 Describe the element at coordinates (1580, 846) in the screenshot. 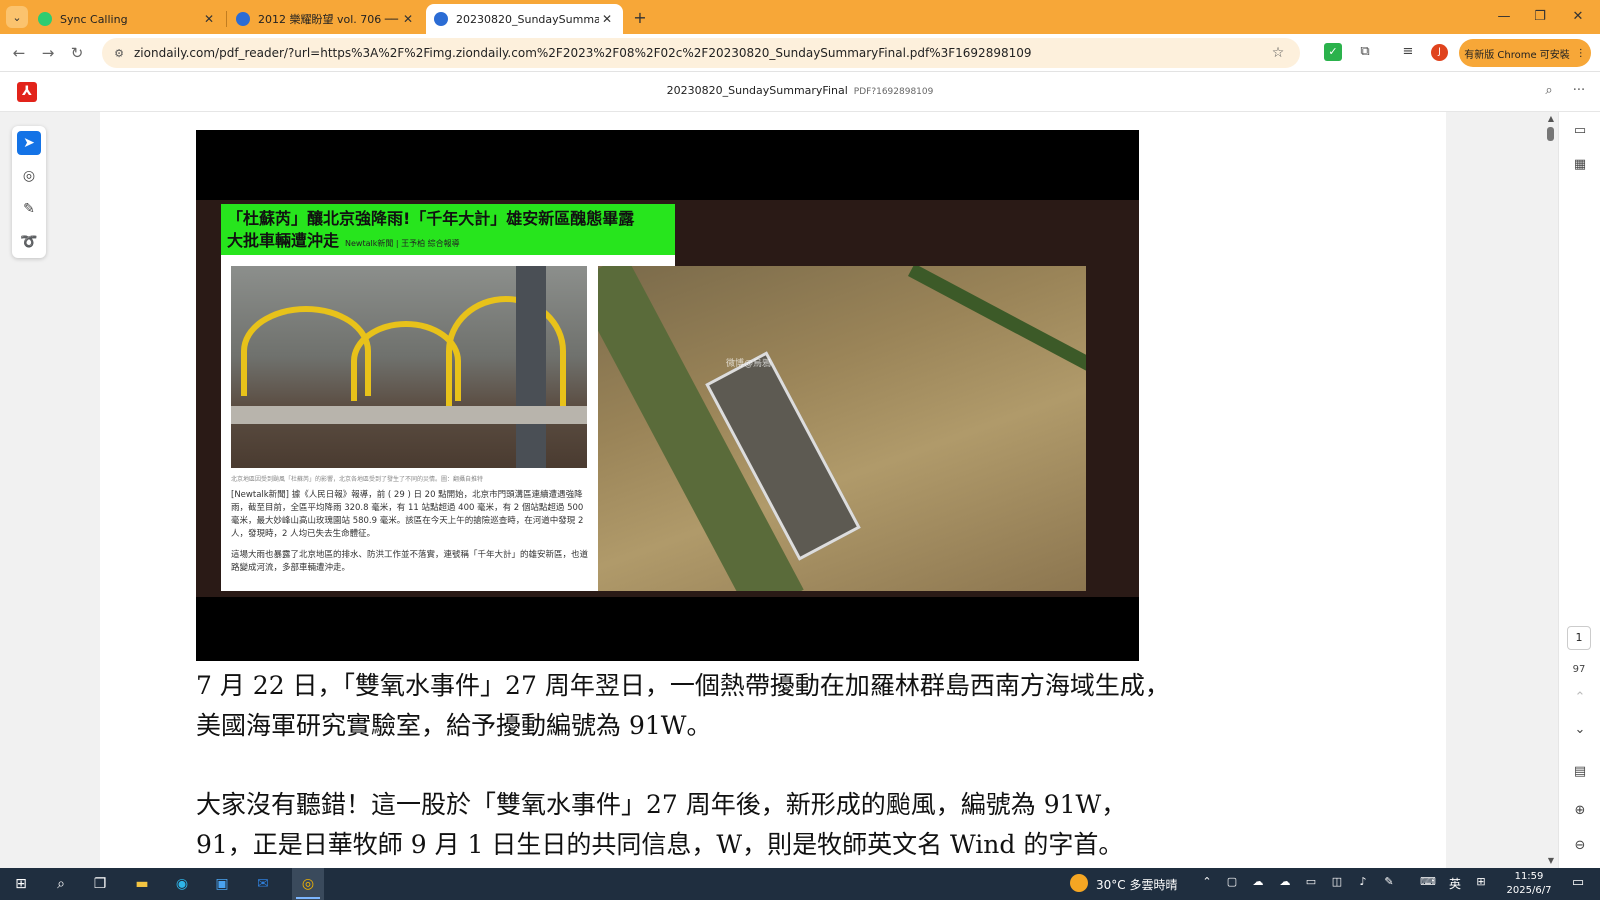

I see `zoom-out-icon: ⊖` at that location.